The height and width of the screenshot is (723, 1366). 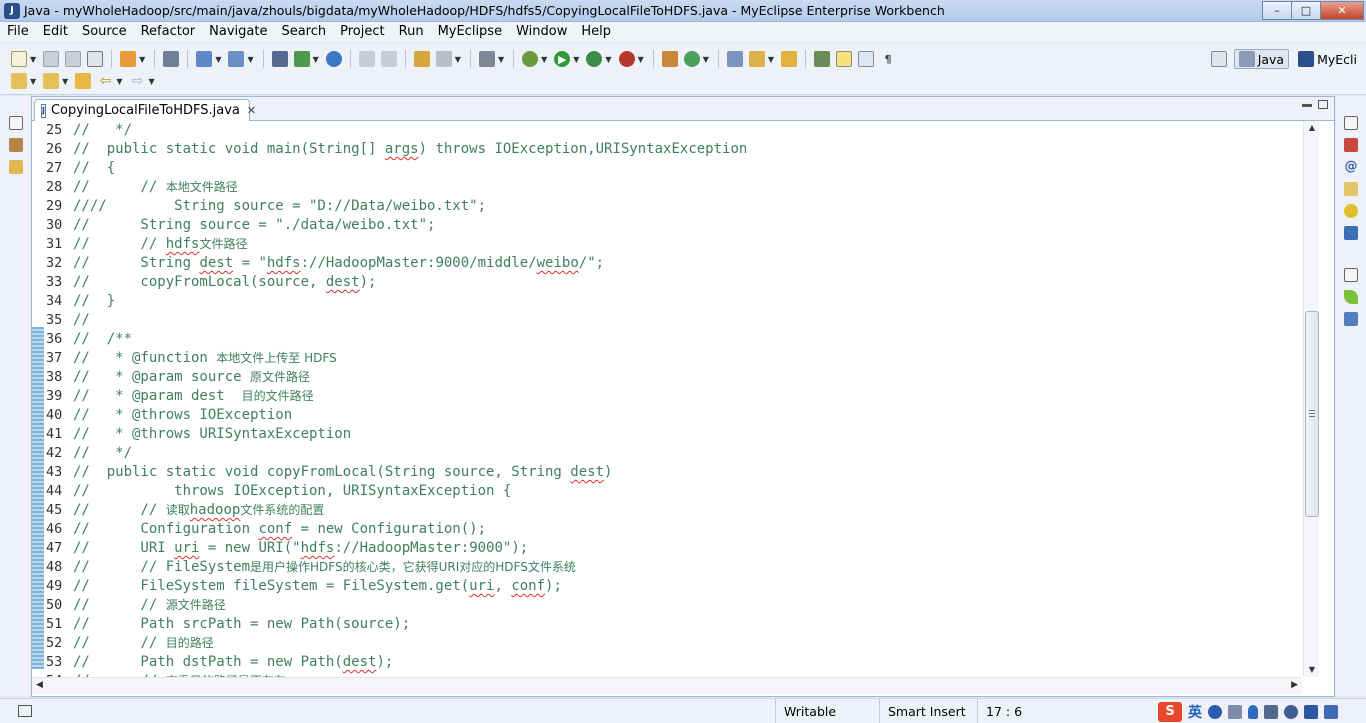 I want to click on menu-navigate: Navigate, so click(x=238, y=32).